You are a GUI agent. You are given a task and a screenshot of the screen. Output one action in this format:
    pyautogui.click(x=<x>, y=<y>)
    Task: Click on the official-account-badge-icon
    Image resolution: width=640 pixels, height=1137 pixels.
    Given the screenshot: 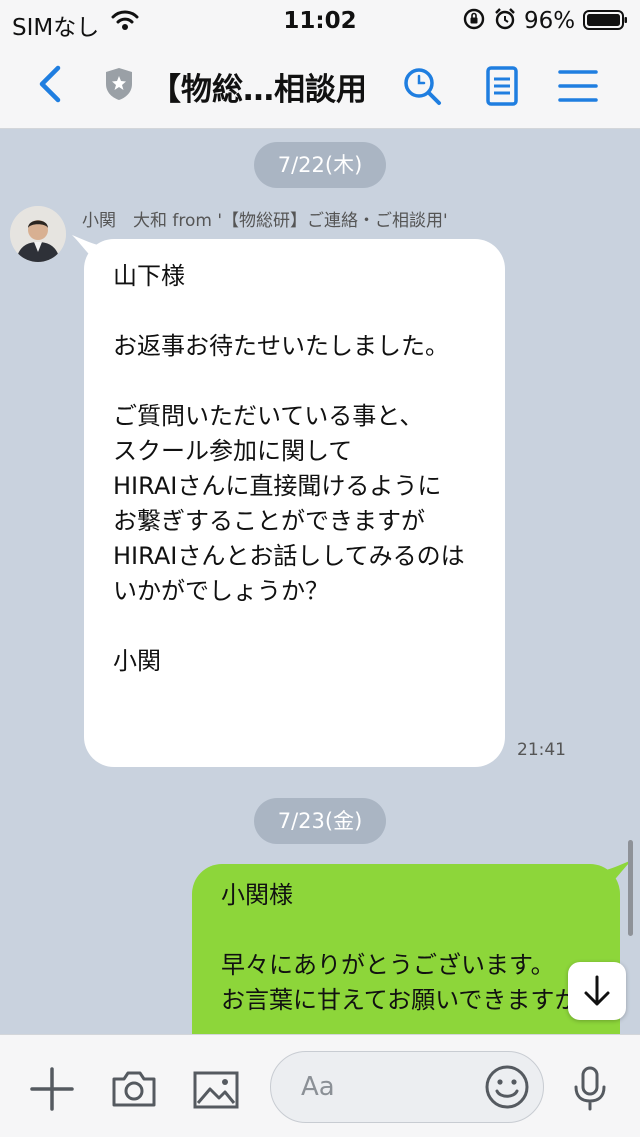 What is the action you would take?
    pyautogui.click(x=119, y=84)
    